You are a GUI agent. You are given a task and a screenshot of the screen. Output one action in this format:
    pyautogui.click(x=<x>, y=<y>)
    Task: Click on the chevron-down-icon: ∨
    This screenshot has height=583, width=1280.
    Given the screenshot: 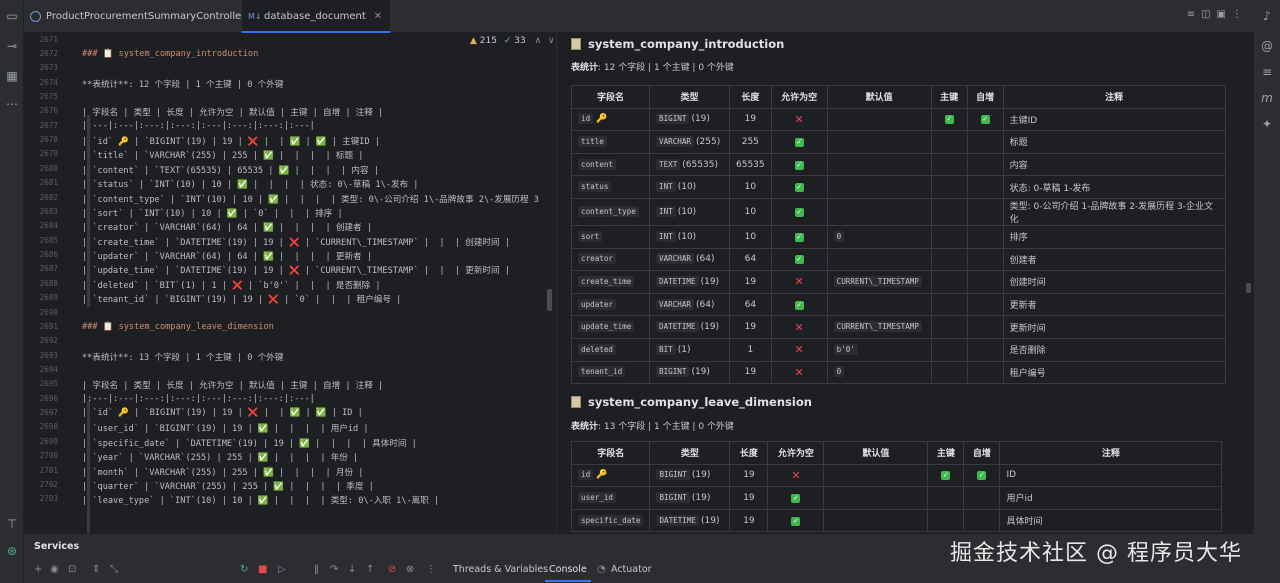 What is the action you would take?
    pyautogui.click(x=551, y=41)
    